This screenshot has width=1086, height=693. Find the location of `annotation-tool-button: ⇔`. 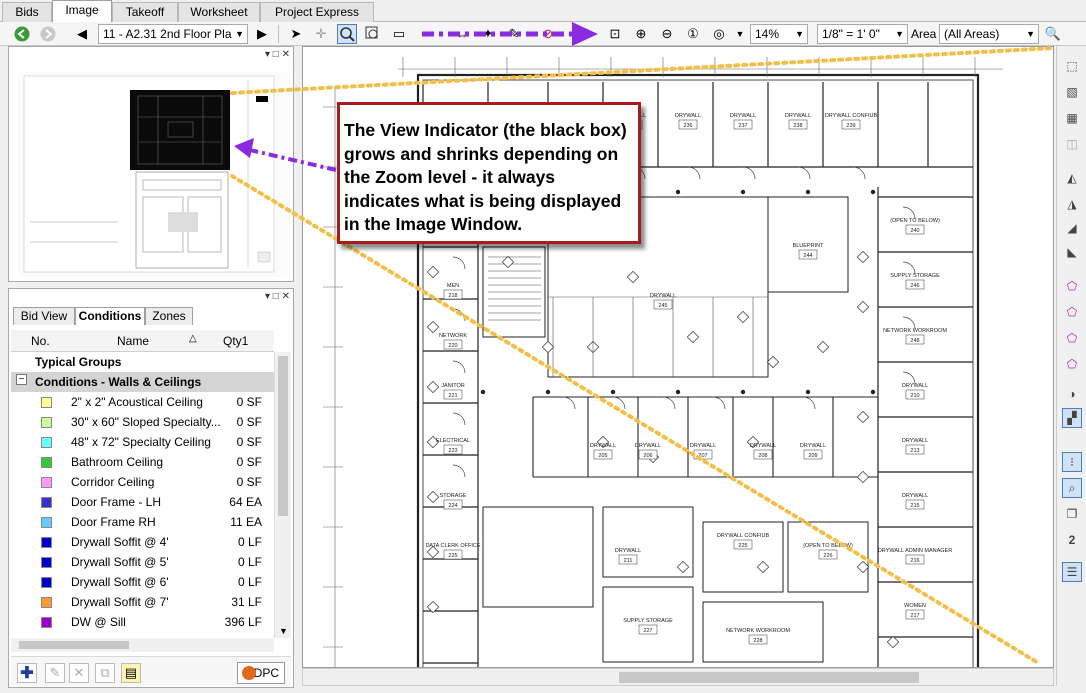

annotation-tool-button: ⇔ is located at coordinates (462, 34).